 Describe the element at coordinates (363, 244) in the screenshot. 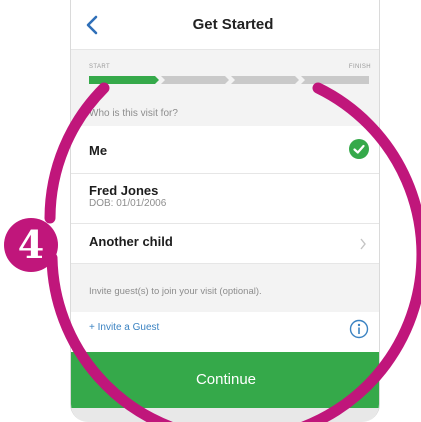

I see `chevron-right-icon` at that location.